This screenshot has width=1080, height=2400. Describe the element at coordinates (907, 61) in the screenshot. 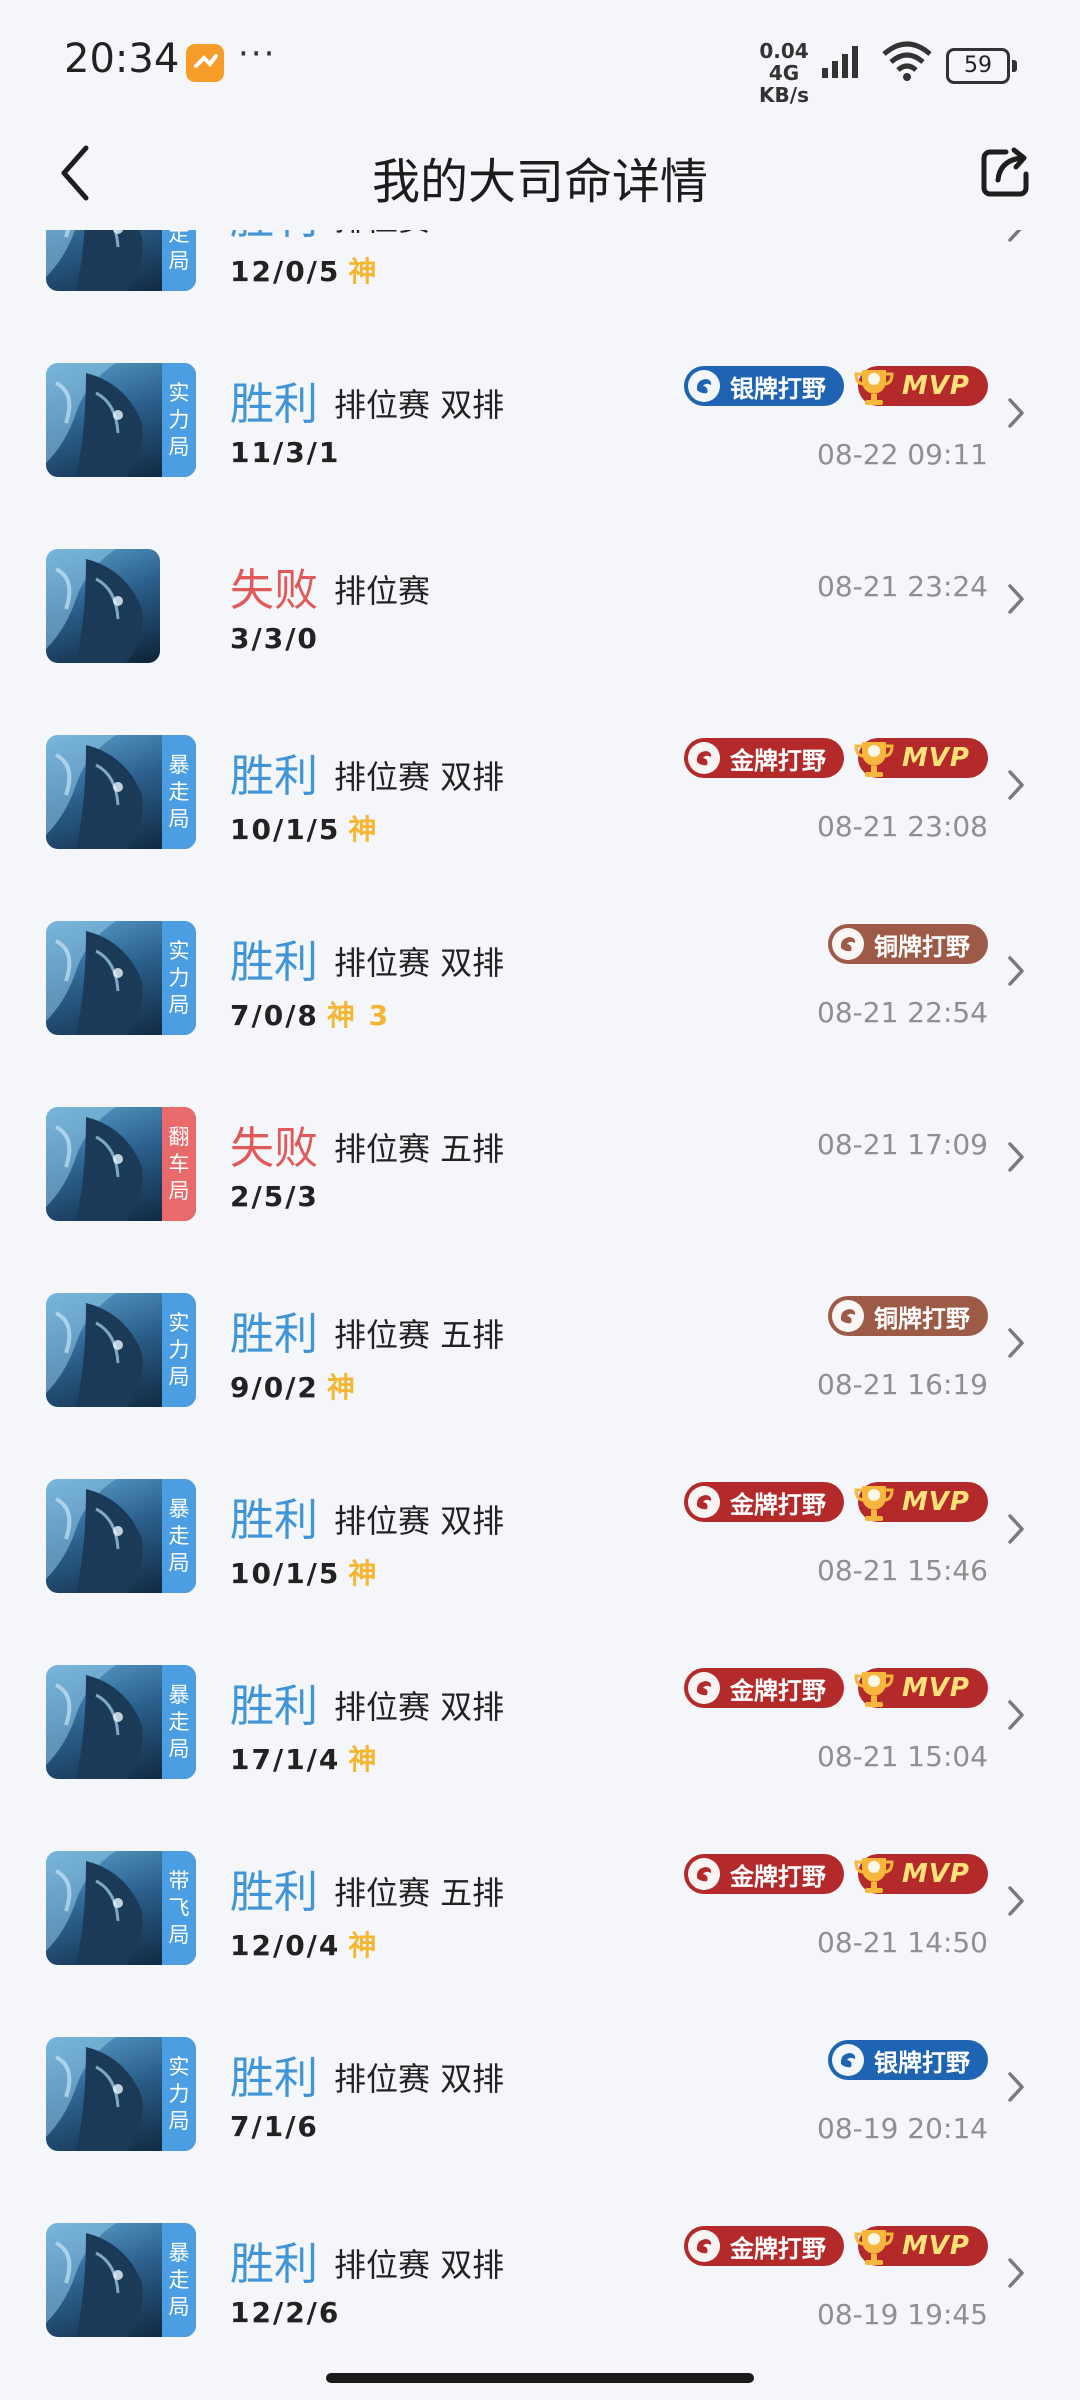

I see `wifi-icon` at that location.